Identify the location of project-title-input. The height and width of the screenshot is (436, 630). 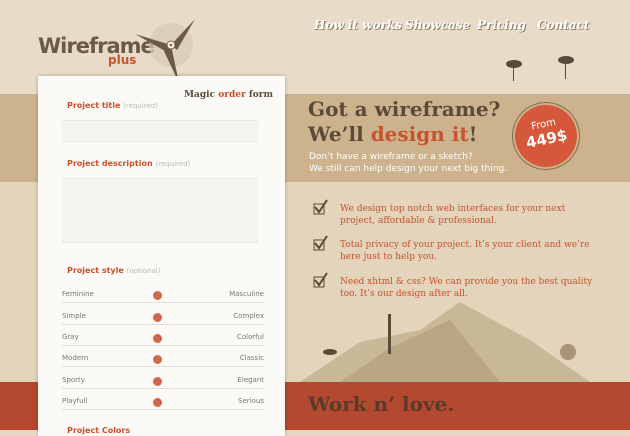
(160, 131).